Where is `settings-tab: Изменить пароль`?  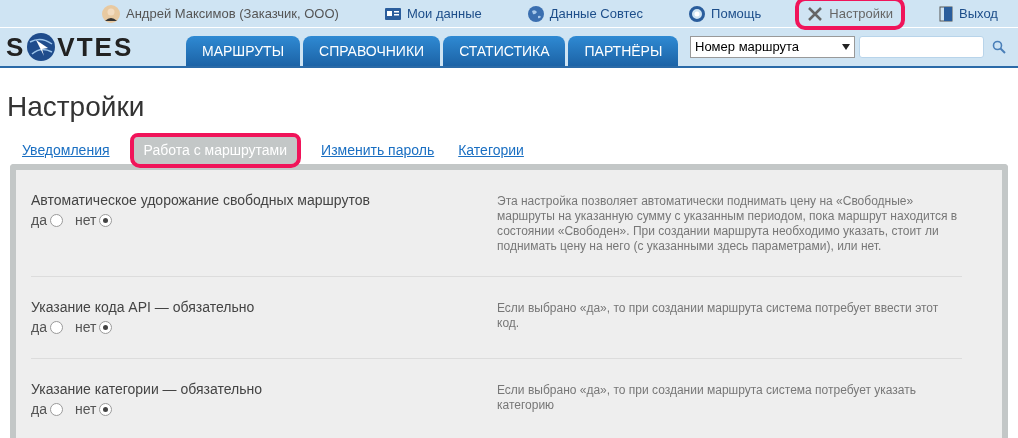
settings-tab: Изменить пароль is located at coordinates (378, 150).